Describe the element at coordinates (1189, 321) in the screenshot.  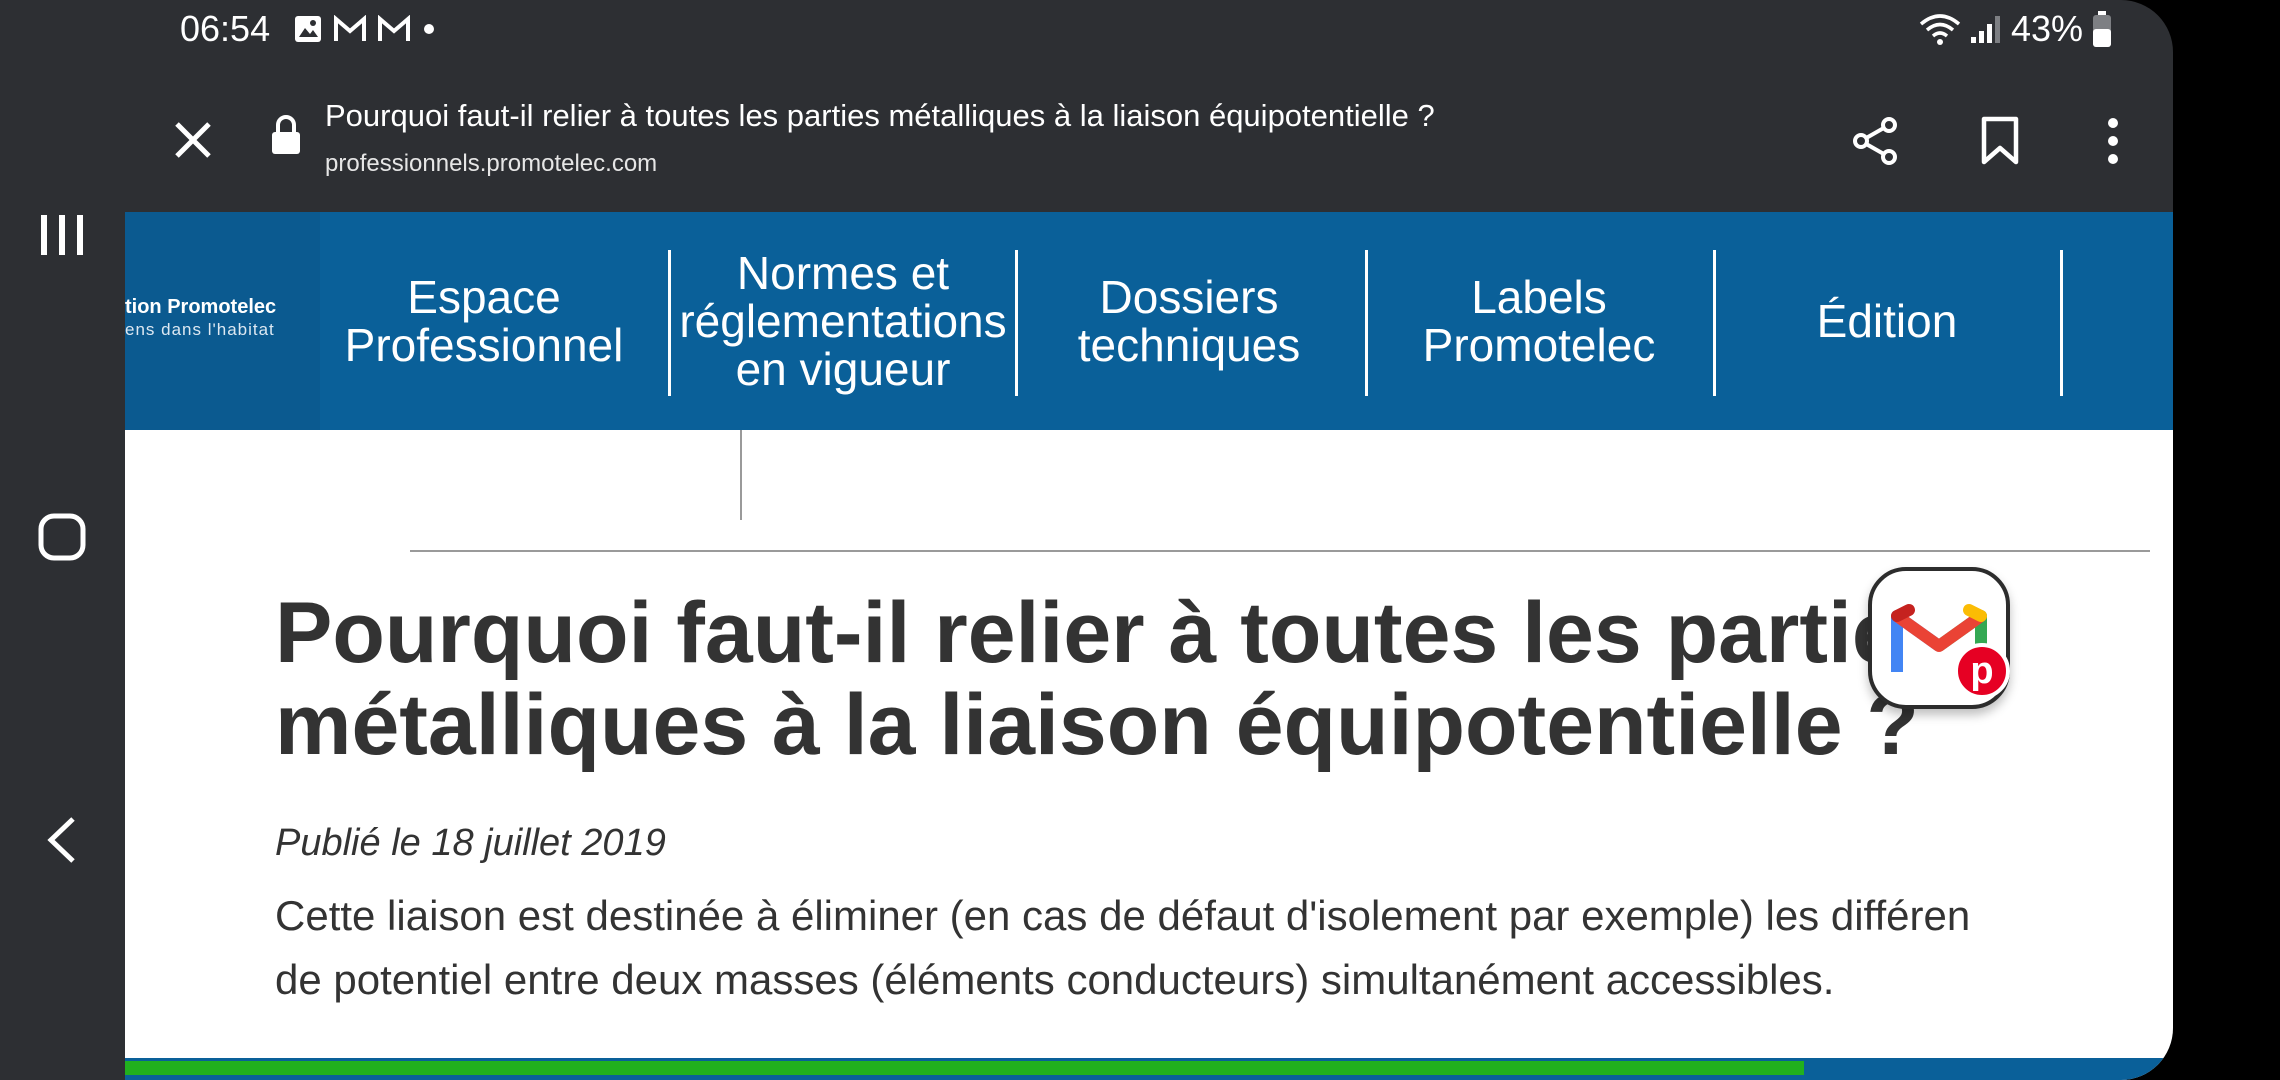
I see `menu-item-dossiers-techniques: Dossiers techniques` at that location.